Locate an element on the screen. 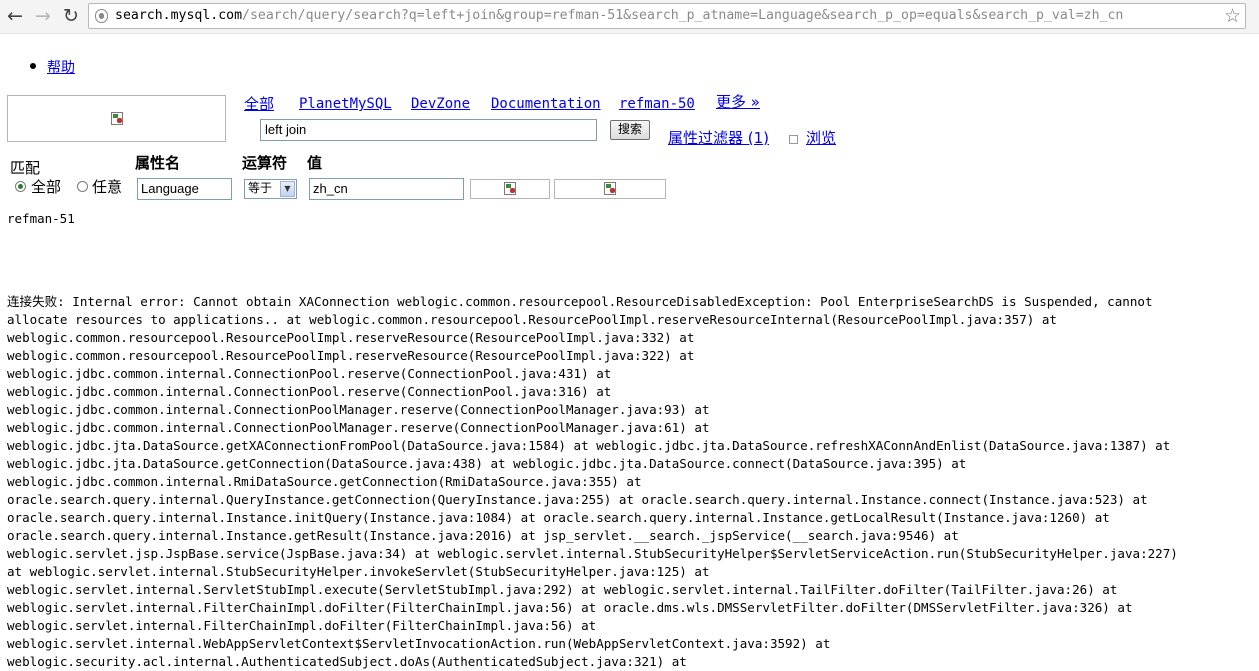 The height and width of the screenshot is (671, 1259). help-list: 帮助 is located at coordinates (52, 68).